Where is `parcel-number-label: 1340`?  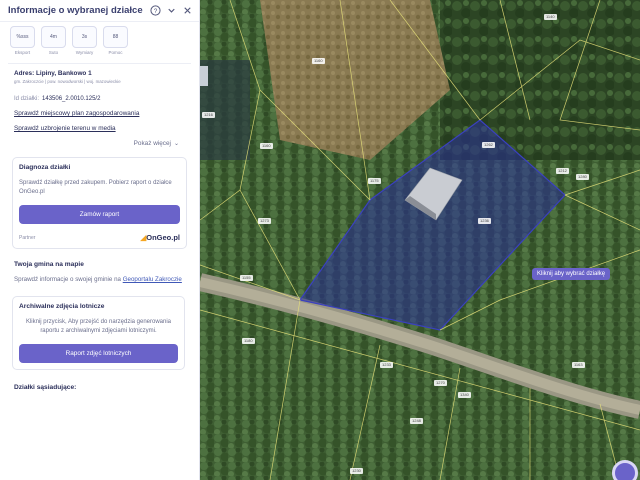 parcel-number-label: 1340 is located at coordinates (464, 395).